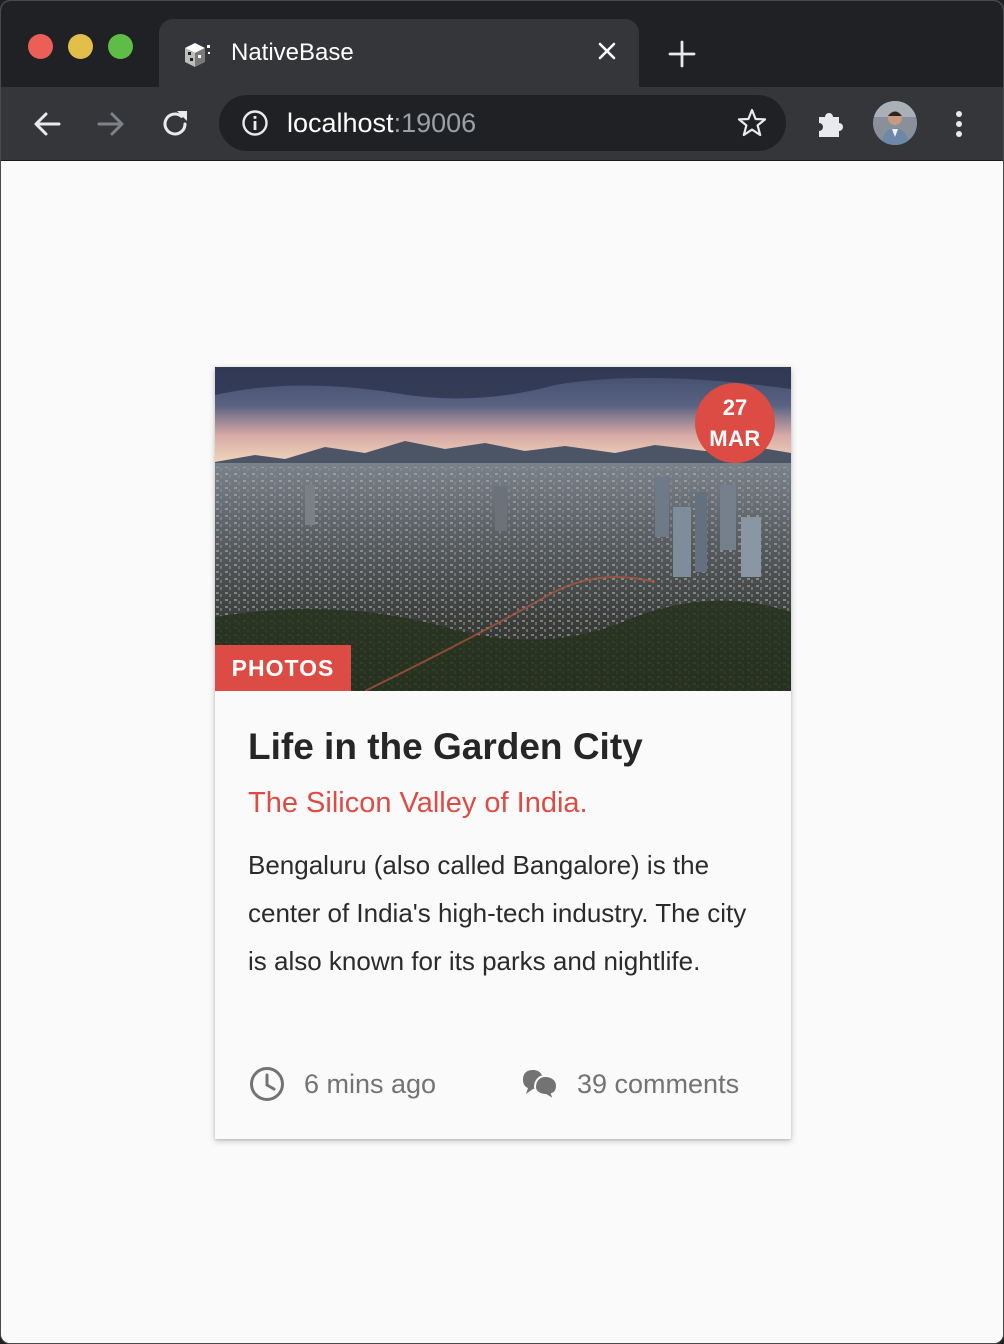 Image resolution: width=1004 pixels, height=1344 pixels. What do you see at coordinates (340, 123) in the screenshot?
I see `url-host: localhost` at bounding box center [340, 123].